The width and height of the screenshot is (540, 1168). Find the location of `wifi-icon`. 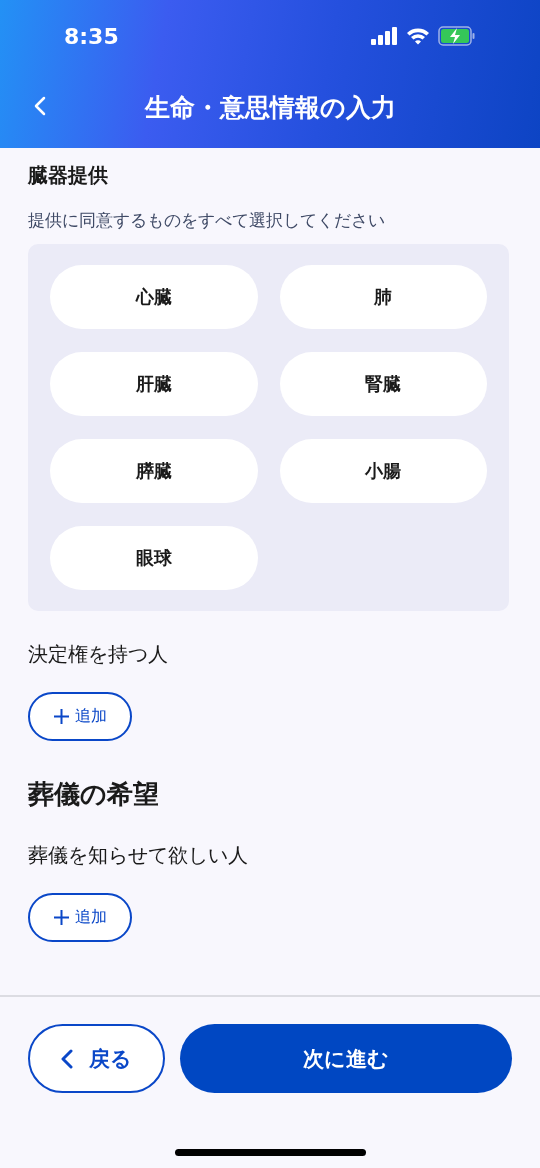

wifi-icon is located at coordinates (418, 36).